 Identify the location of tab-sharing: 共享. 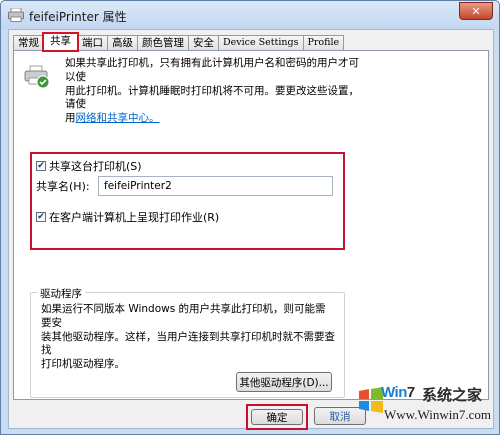
(60, 42).